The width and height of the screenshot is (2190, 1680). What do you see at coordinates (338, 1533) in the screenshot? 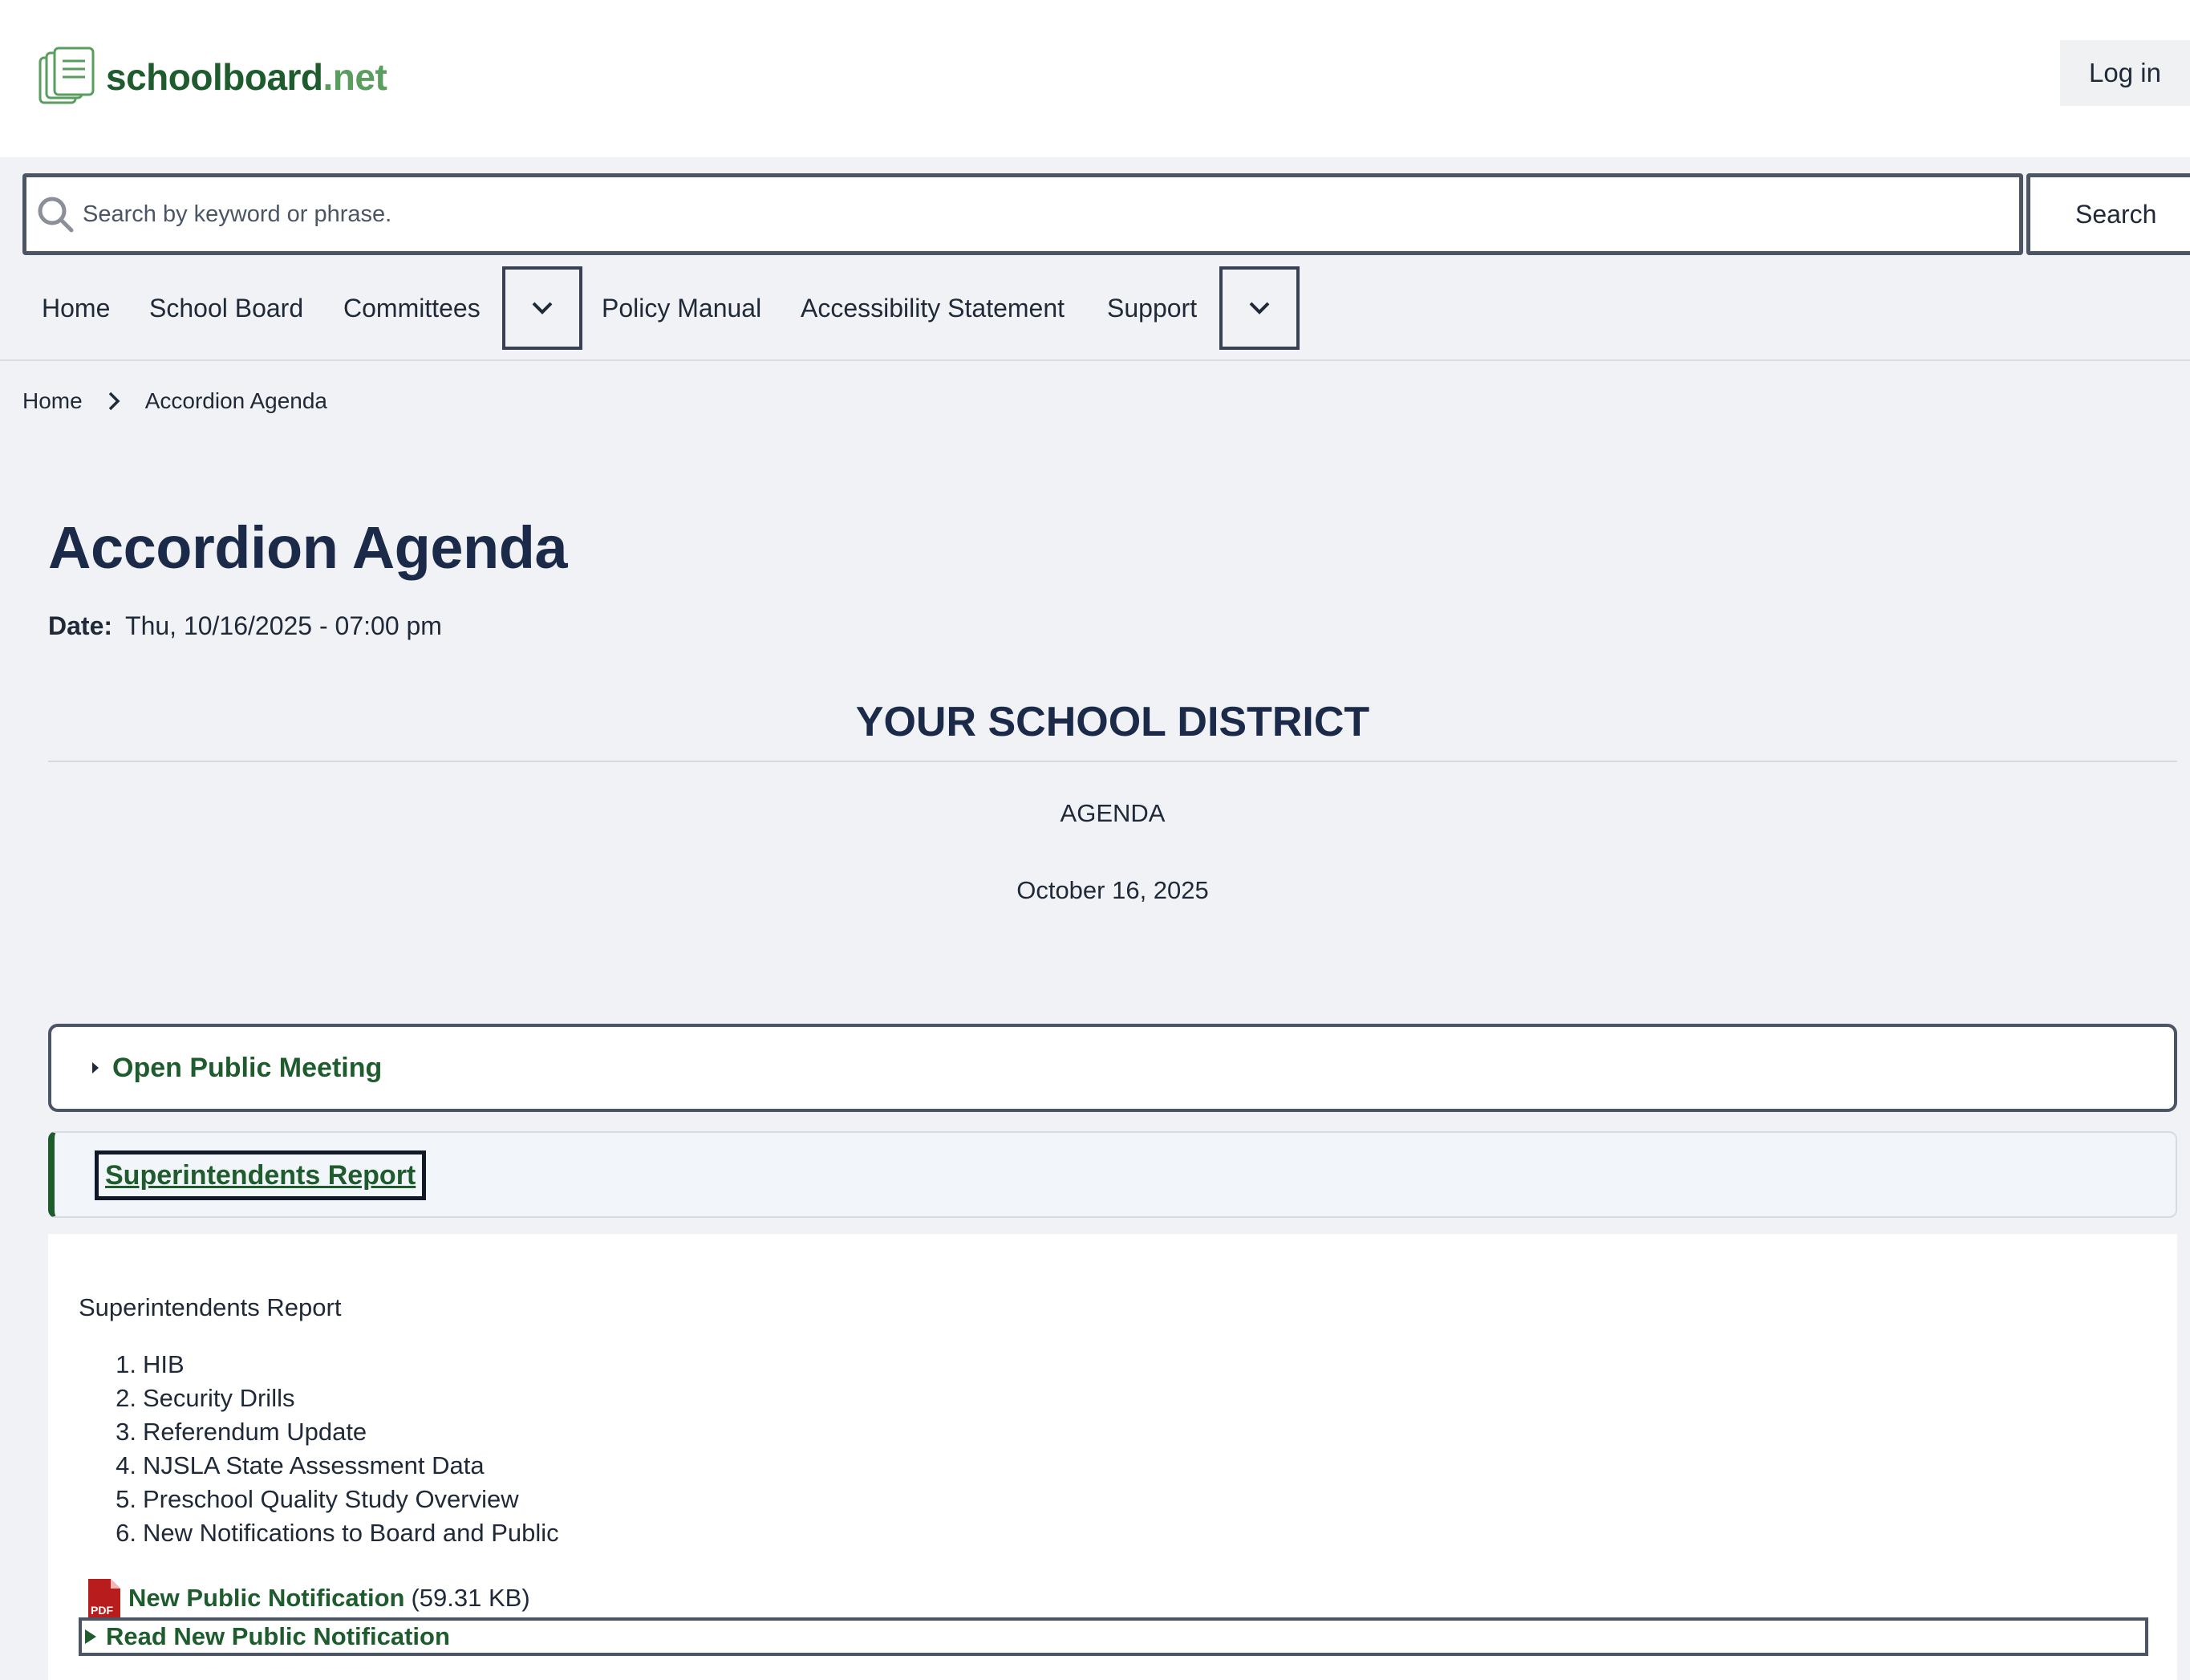
I see `list-item: 6. New Notifications to Board and Public` at bounding box center [338, 1533].